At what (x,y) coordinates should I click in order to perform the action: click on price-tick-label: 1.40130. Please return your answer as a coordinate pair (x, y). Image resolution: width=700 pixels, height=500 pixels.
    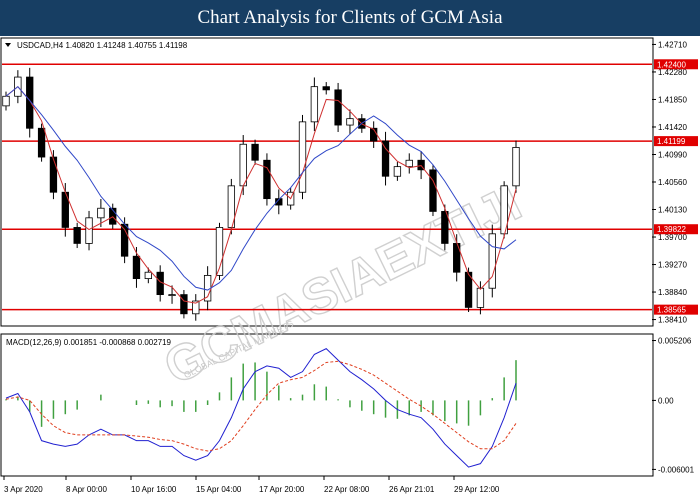
    Looking at the image, I should click on (672, 210).